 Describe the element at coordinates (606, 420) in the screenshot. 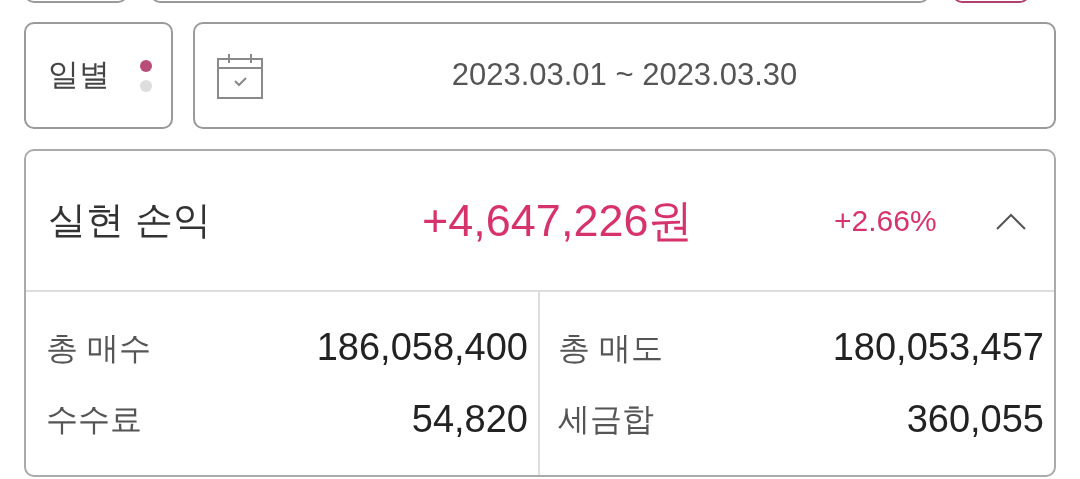

I see `item-label: 세금합` at that location.